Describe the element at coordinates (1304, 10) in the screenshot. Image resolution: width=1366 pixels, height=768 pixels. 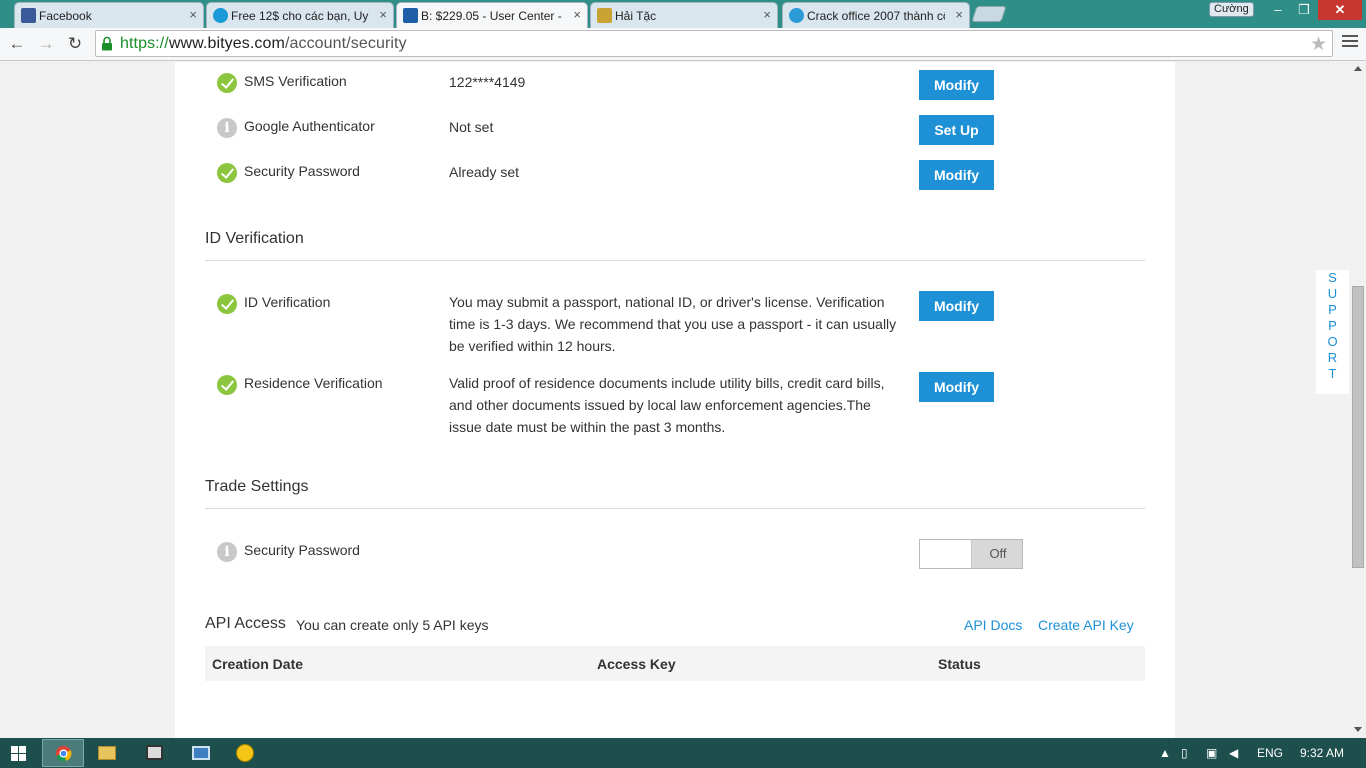
I see `restore-icon: ❐` at that location.